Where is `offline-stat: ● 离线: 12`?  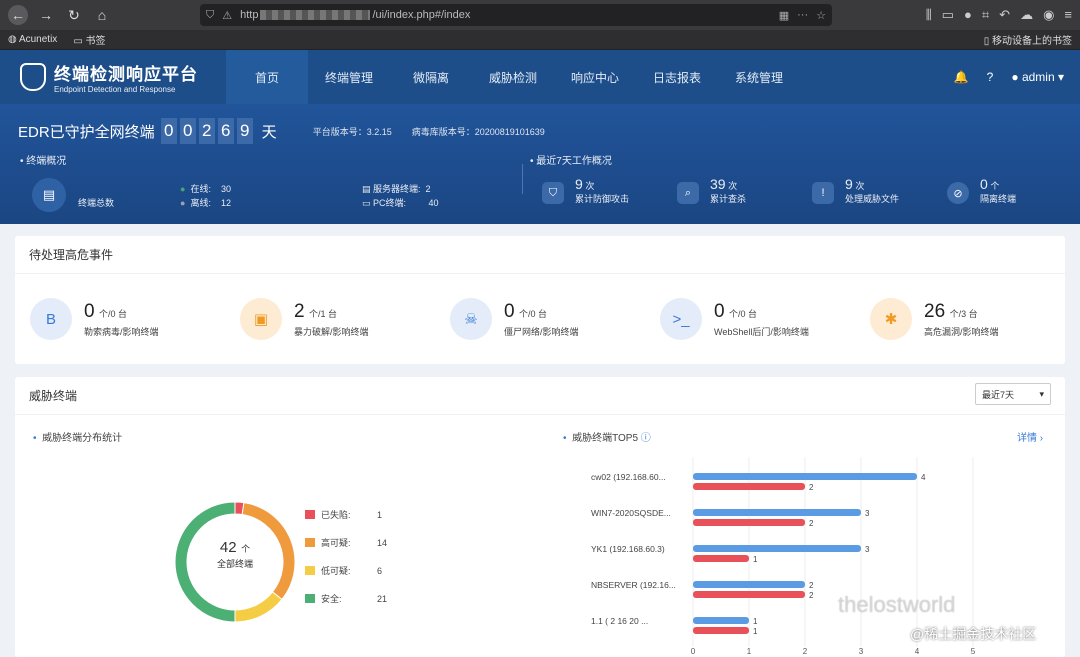 offline-stat: ● 离线: 12 is located at coordinates (205, 203).